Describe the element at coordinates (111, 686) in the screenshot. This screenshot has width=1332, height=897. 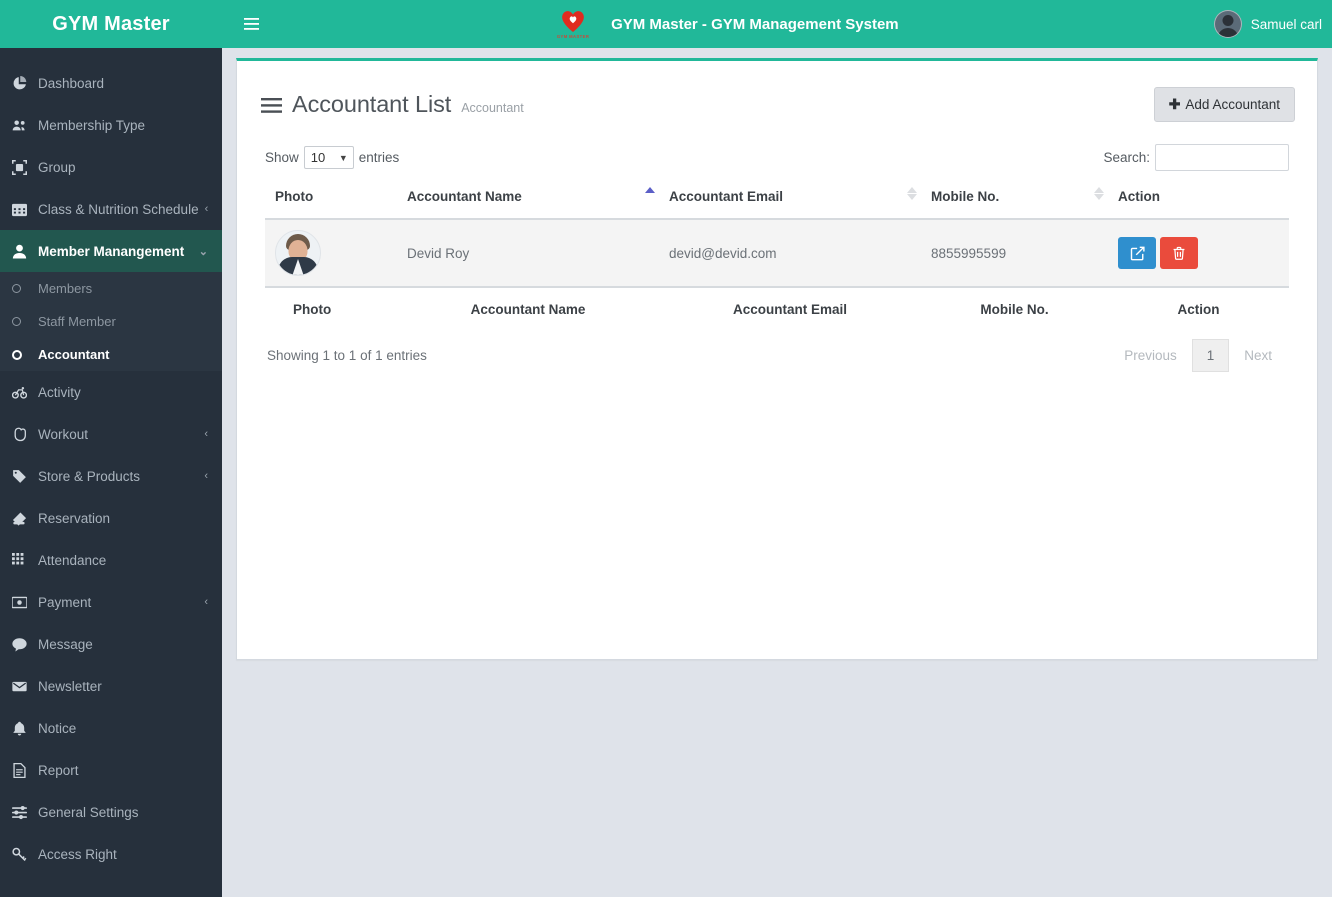
I see `sidebar-item-newsletter: Newsletter` at that location.